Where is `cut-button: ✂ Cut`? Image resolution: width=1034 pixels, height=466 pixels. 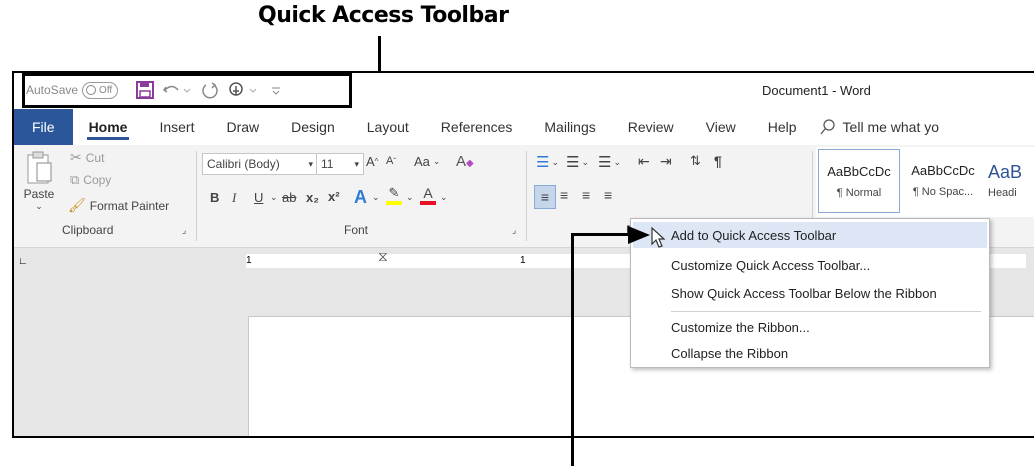 cut-button: ✂ Cut is located at coordinates (87, 157).